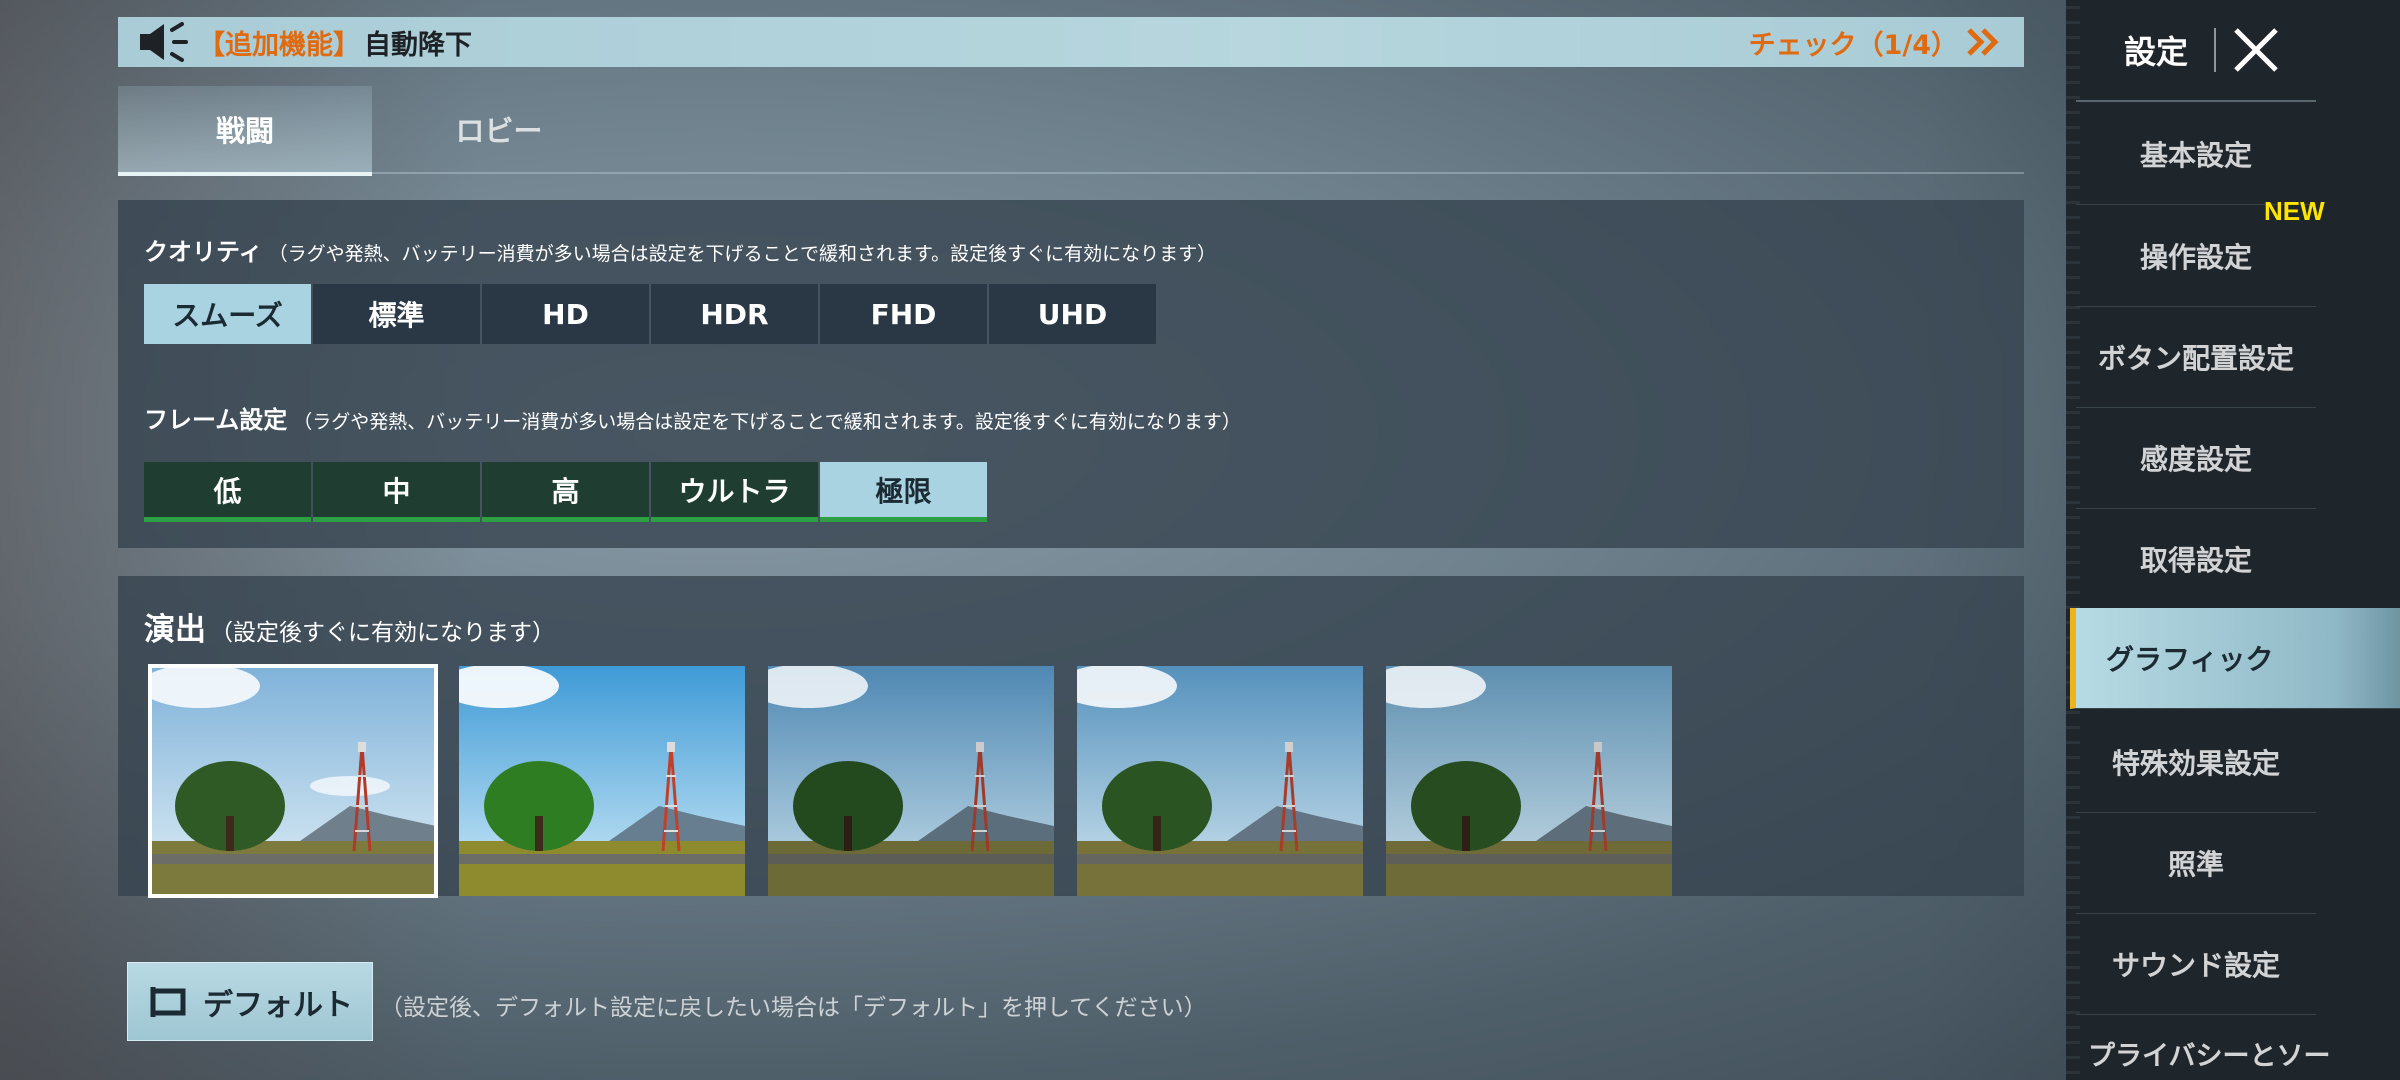 The width and height of the screenshot is (2400, 1080). I want to click on sidebar-item-label: 基本設定, so click(2195, 155).